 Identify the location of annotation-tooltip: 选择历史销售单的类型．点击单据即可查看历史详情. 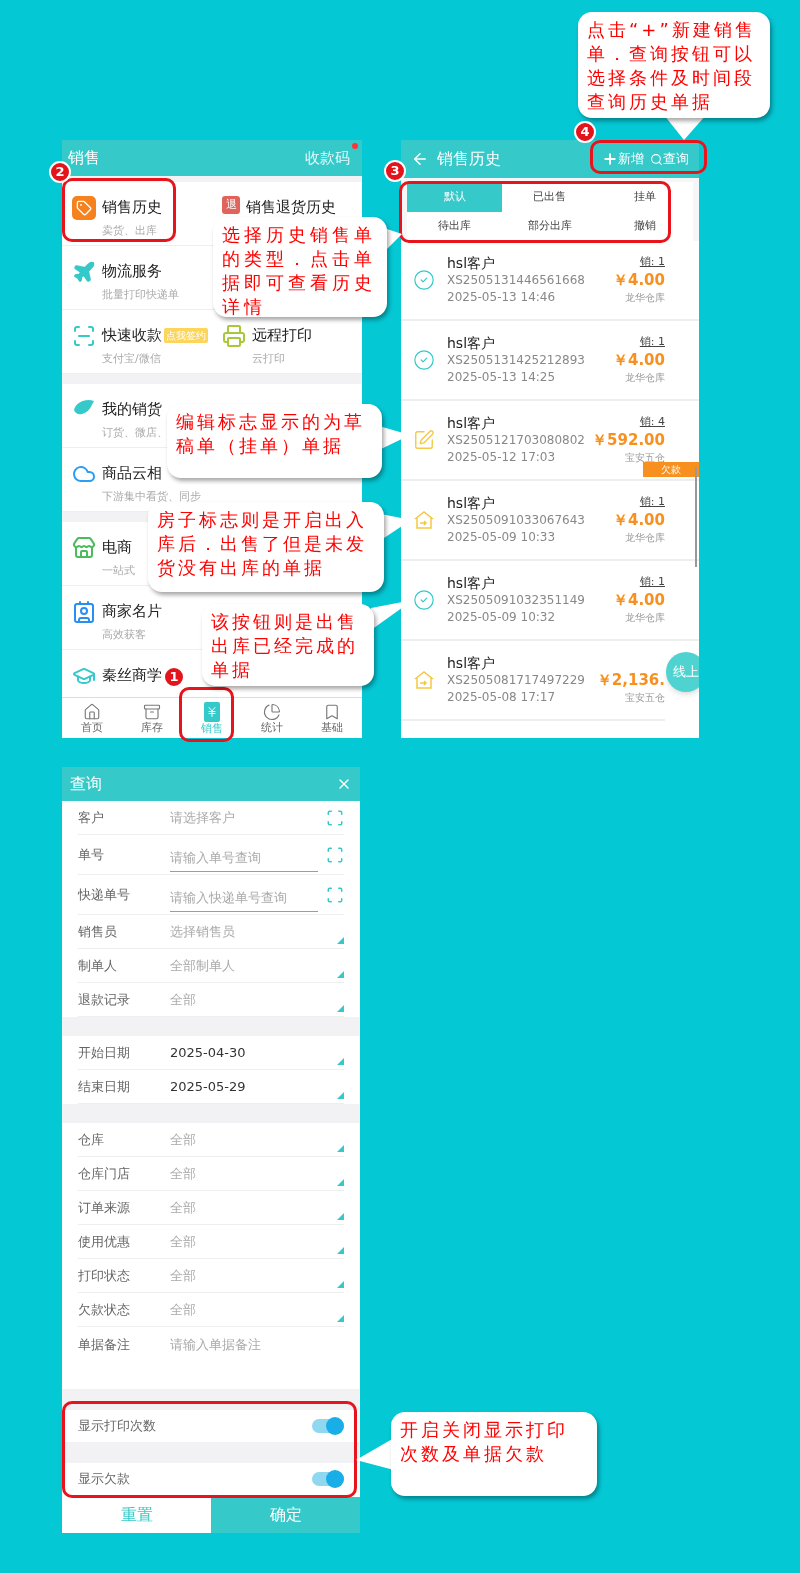
(300, 267).